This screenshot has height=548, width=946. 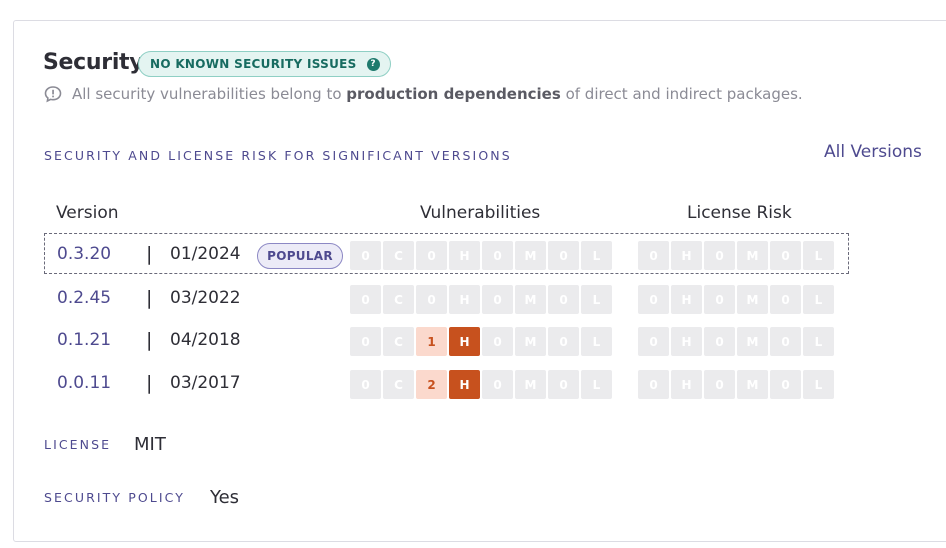 What do you see at coordinates (84, 383) in the screenshot?
I see `version-link: 0.0.11` at bounding box center [84, 383].